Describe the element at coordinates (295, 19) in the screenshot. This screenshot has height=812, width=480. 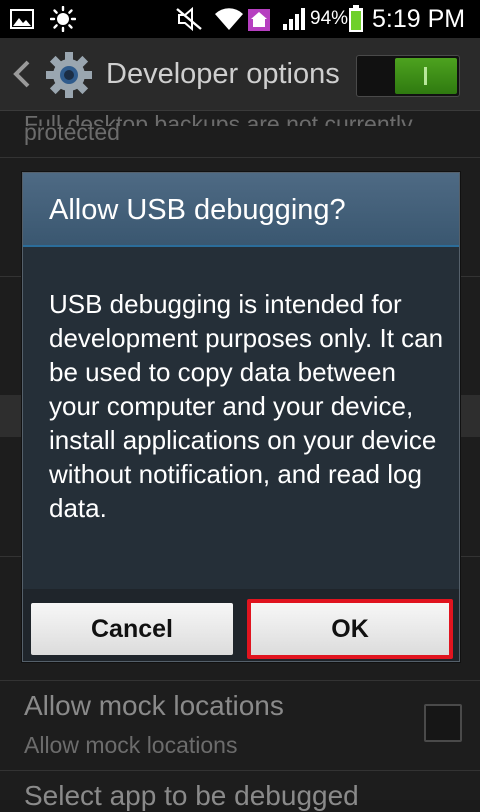
I see `signal-strength-icon` at that location.